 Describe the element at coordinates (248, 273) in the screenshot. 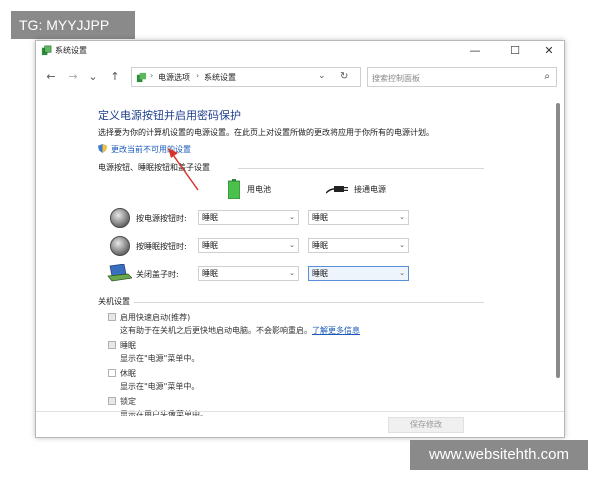

I see `close-lid-battery-select: 睡眠 ⌄` at that location.